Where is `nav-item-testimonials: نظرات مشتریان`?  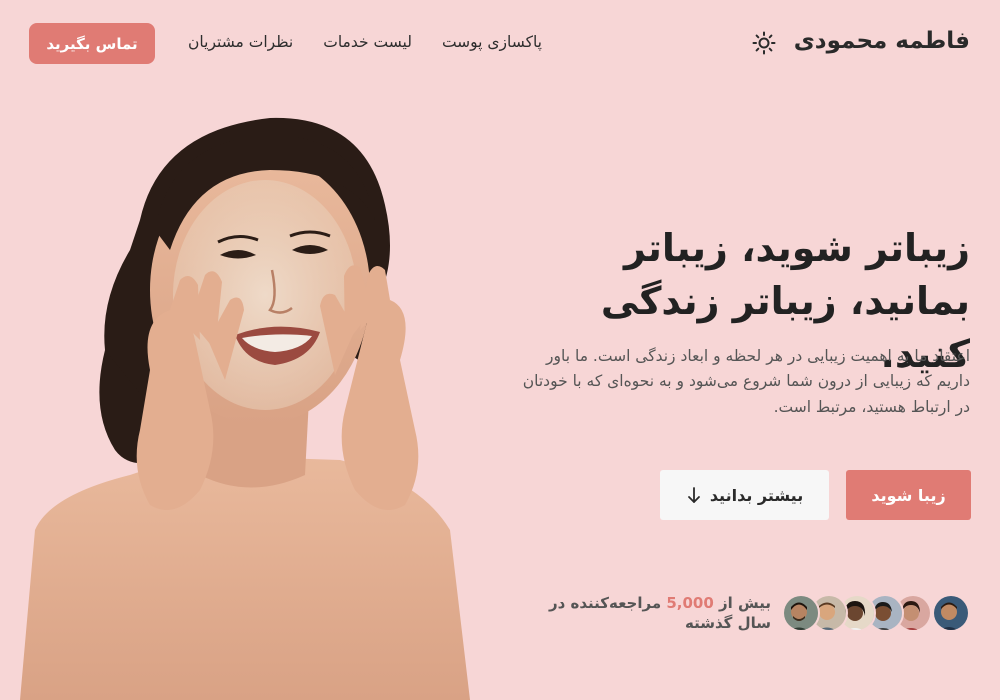 nav-item-testimonials: نظرات مشتریان is located at coordinates (240, 41).